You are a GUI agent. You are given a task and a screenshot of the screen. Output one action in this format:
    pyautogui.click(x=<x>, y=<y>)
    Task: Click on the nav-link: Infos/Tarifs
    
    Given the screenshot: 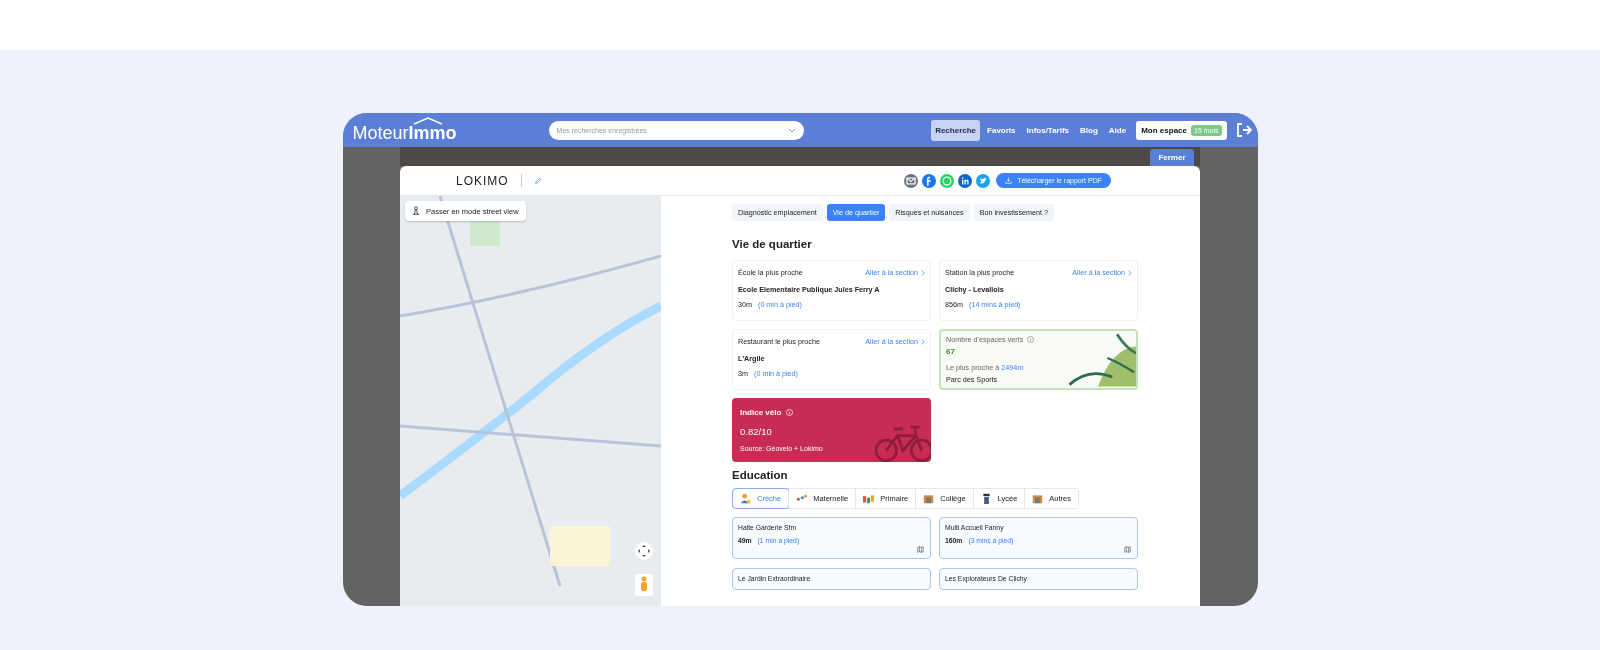 What is the action you would take?
    pyautogui.click(x=1048, y=130)
    